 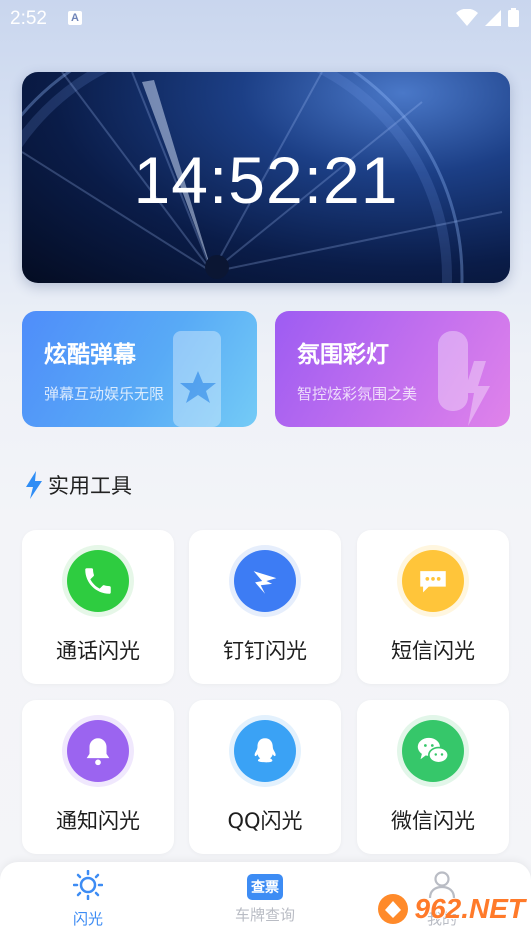 What do you see at coordinates (75, 18) in the screenshot?
I see `notification-badge: A` at bounding box center [75, 18].